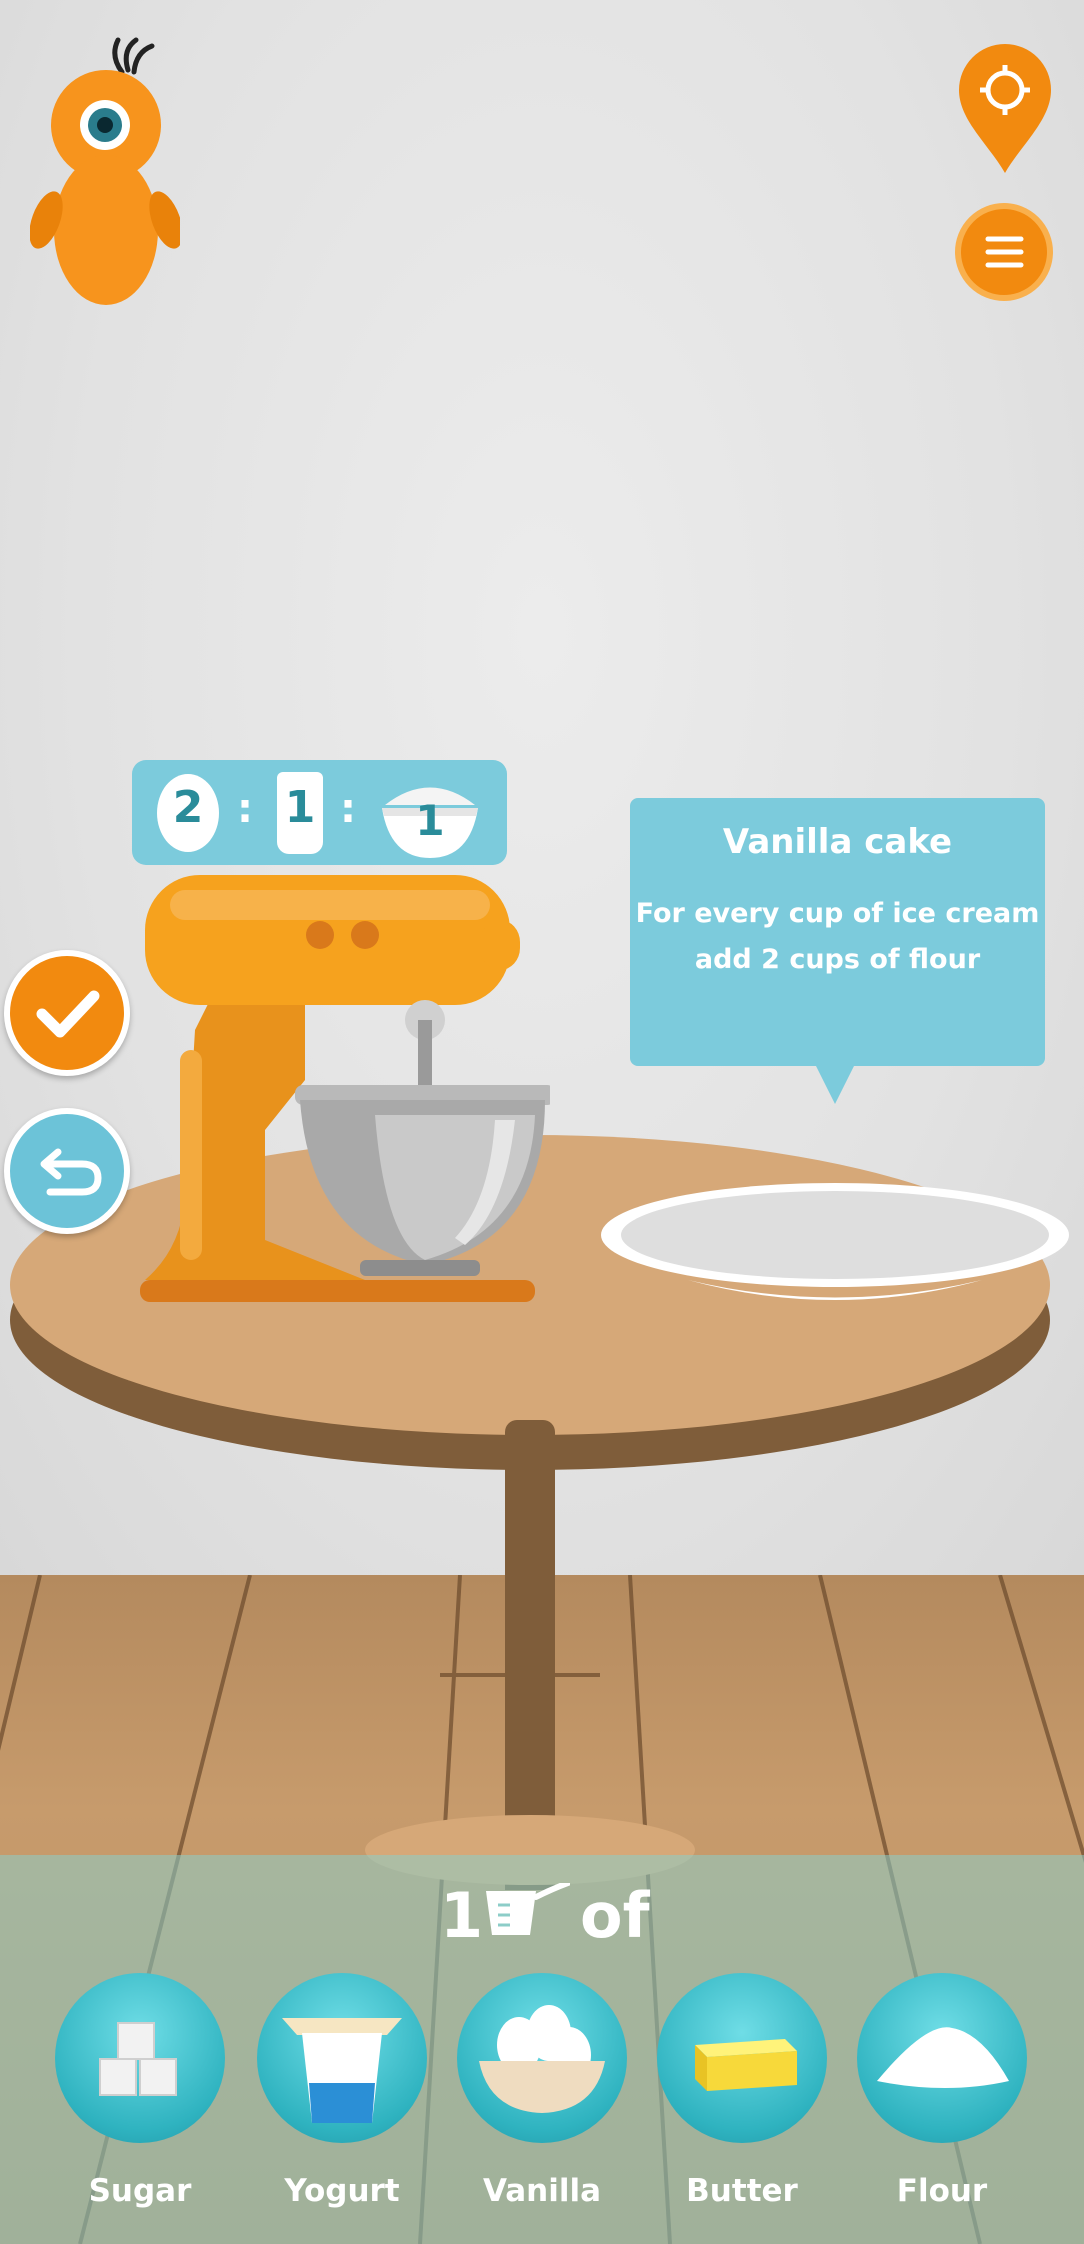  I want to click on measuring-cup-icon, so click(528, 1909).